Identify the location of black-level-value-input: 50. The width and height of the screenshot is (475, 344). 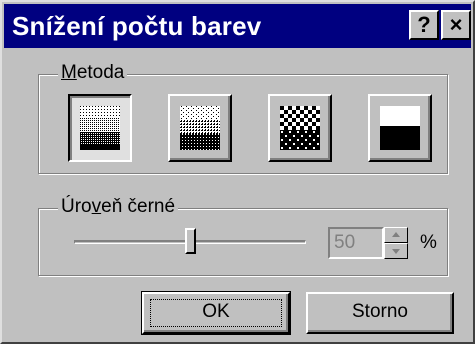
(356, 243).